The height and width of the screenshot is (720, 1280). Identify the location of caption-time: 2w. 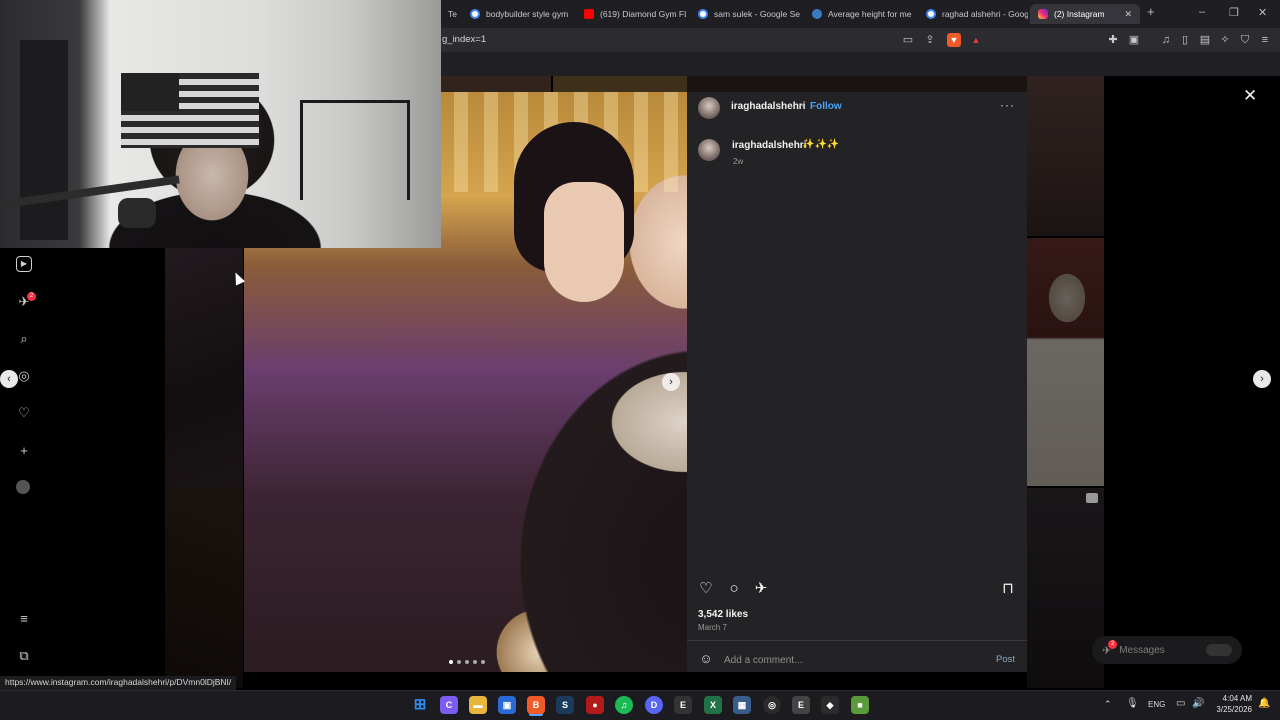
(738, 161).